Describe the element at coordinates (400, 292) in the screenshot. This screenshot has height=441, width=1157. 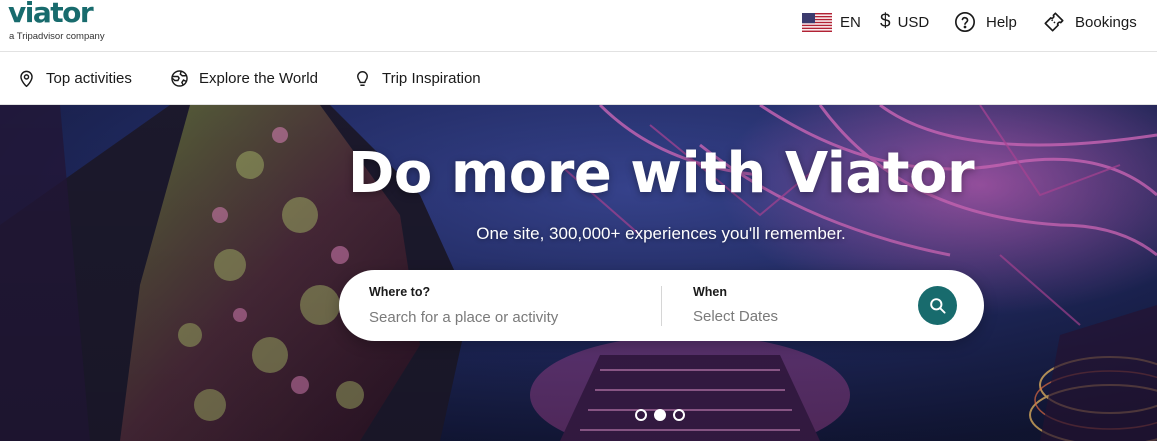
I see `where-label: Where to?` at that location.